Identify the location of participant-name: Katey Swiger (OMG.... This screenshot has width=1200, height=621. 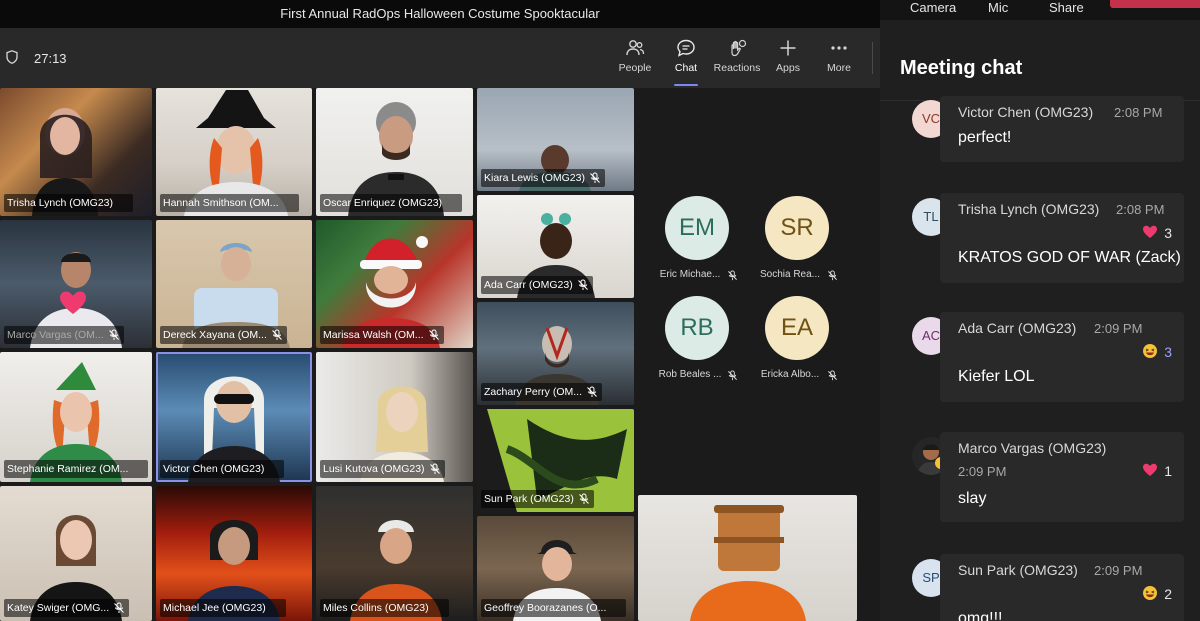
(58, 608).